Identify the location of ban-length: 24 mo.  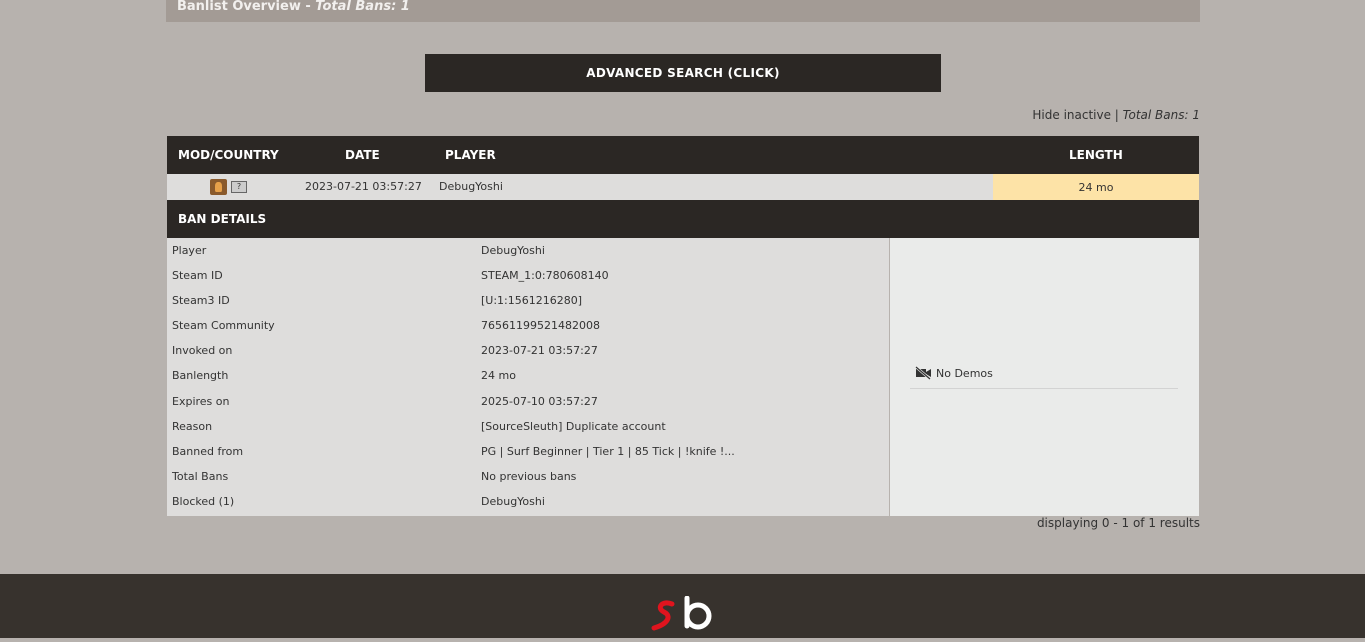
(1096, 187).